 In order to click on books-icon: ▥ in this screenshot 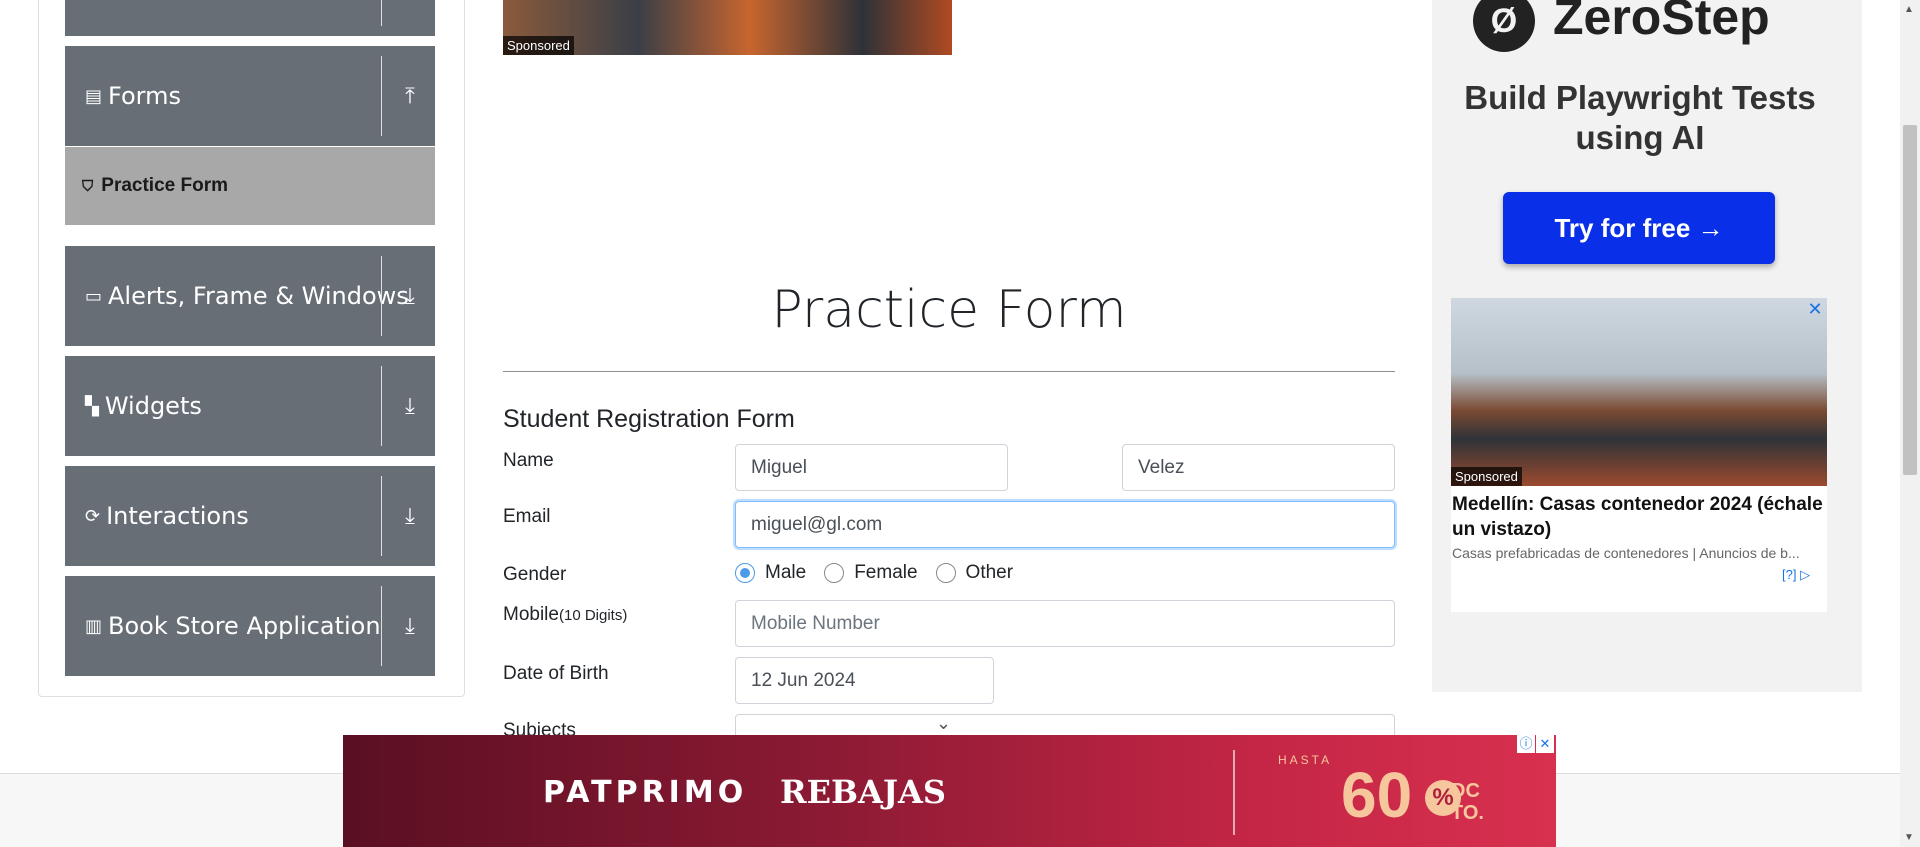, I will do `click(94, 626)`.